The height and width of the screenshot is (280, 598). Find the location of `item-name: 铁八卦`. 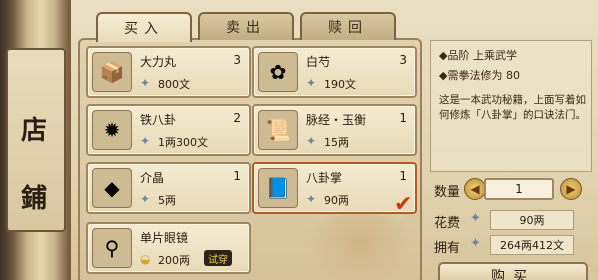

item-name: 铁八卦 is located at coordinates (158, 120).